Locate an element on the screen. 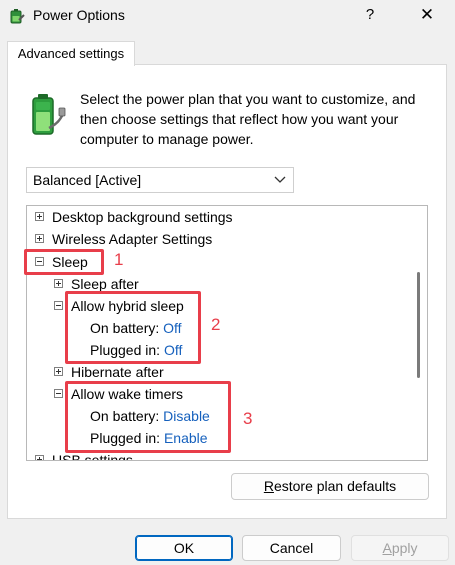  tree-scrollbar-thumb is located at coordinates (418, 325).